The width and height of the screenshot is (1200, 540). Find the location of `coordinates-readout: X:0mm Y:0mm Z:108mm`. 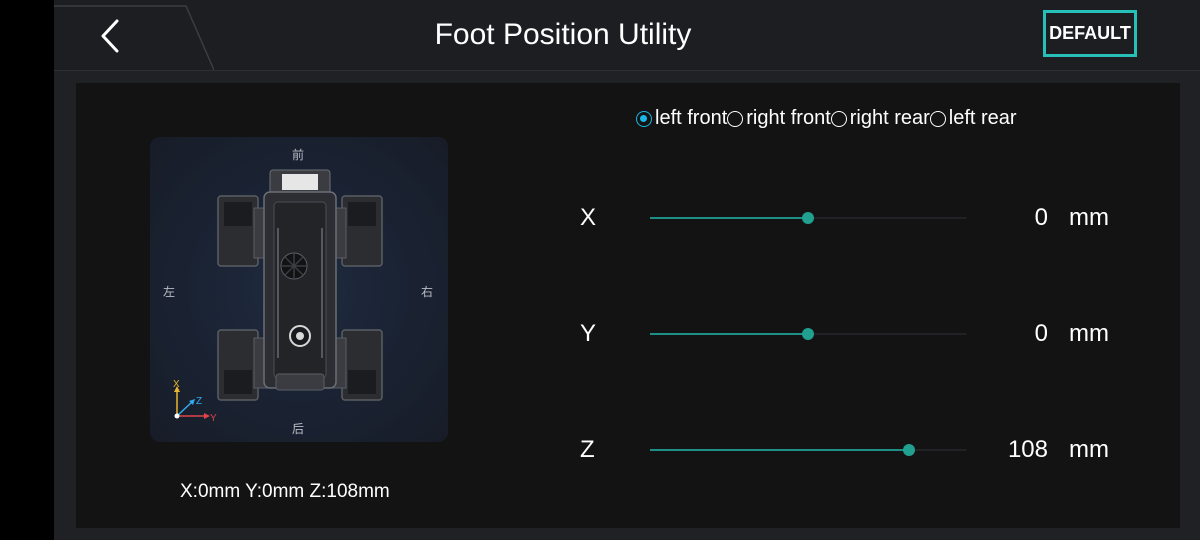

coordinates-readout: X:0mm Y:0mm Z:108mm is located at coordinates (285, 491).